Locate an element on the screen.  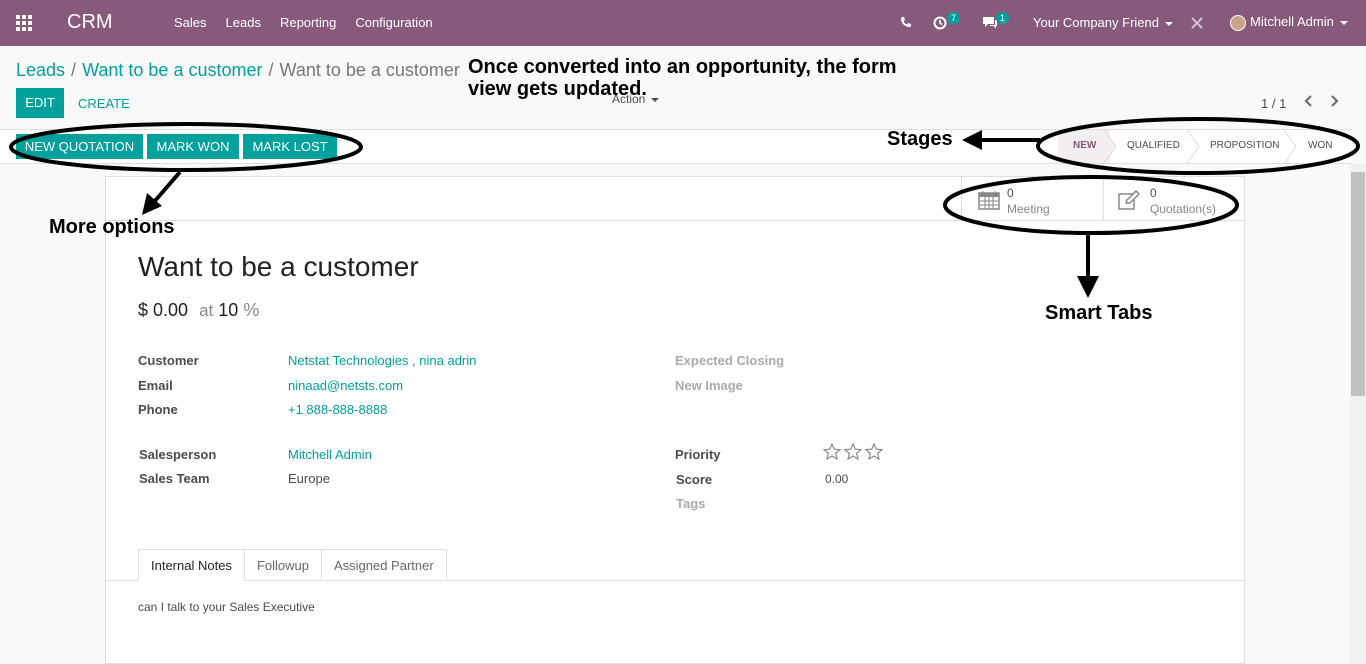
create-button: CREATE is located at coordinates (104, 103).